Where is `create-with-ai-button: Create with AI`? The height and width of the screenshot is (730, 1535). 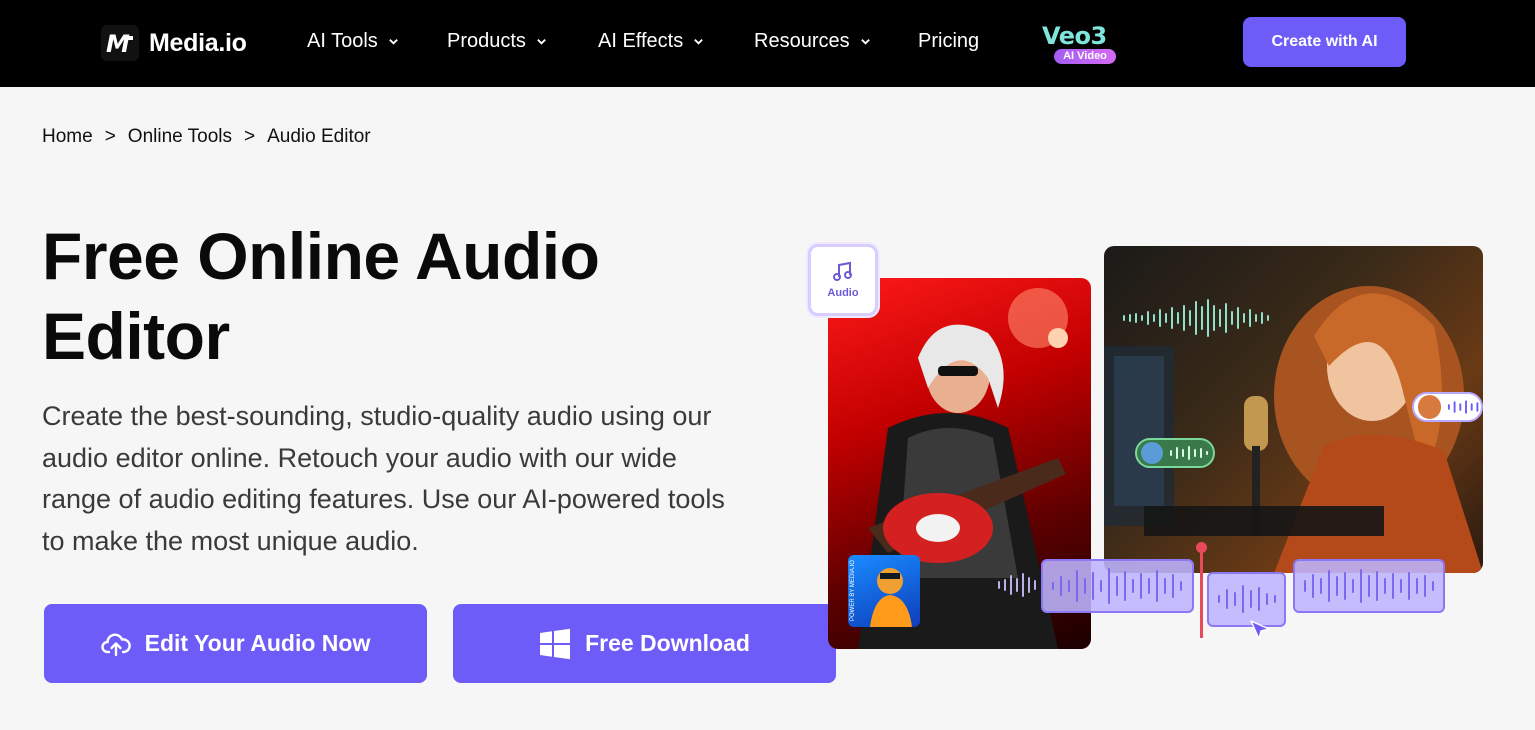
create-with-ai-button: Create with AI is located at coordinates (1324, 42).